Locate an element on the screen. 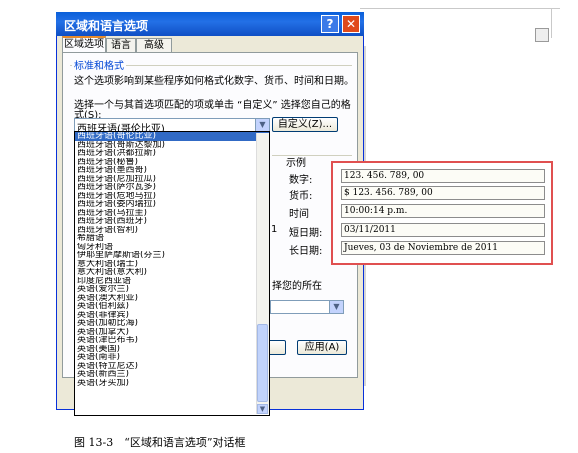  dropdown-option: 英语(特立尼达) is located at coordinates (172, 366).